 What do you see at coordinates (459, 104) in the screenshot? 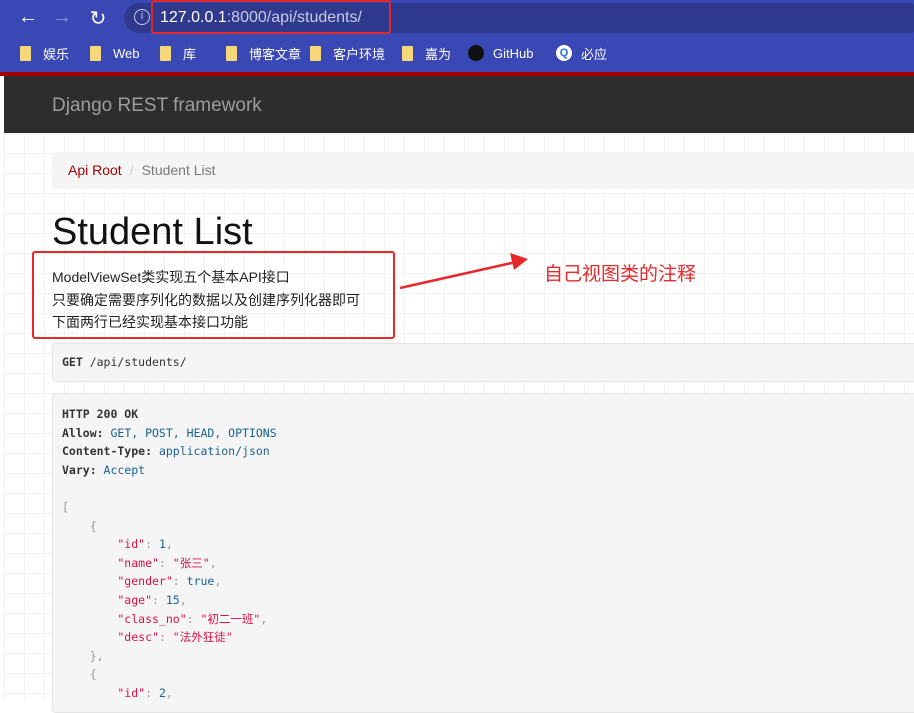
I see `navbar: Django REST framework` at bounding box center [459, 104].